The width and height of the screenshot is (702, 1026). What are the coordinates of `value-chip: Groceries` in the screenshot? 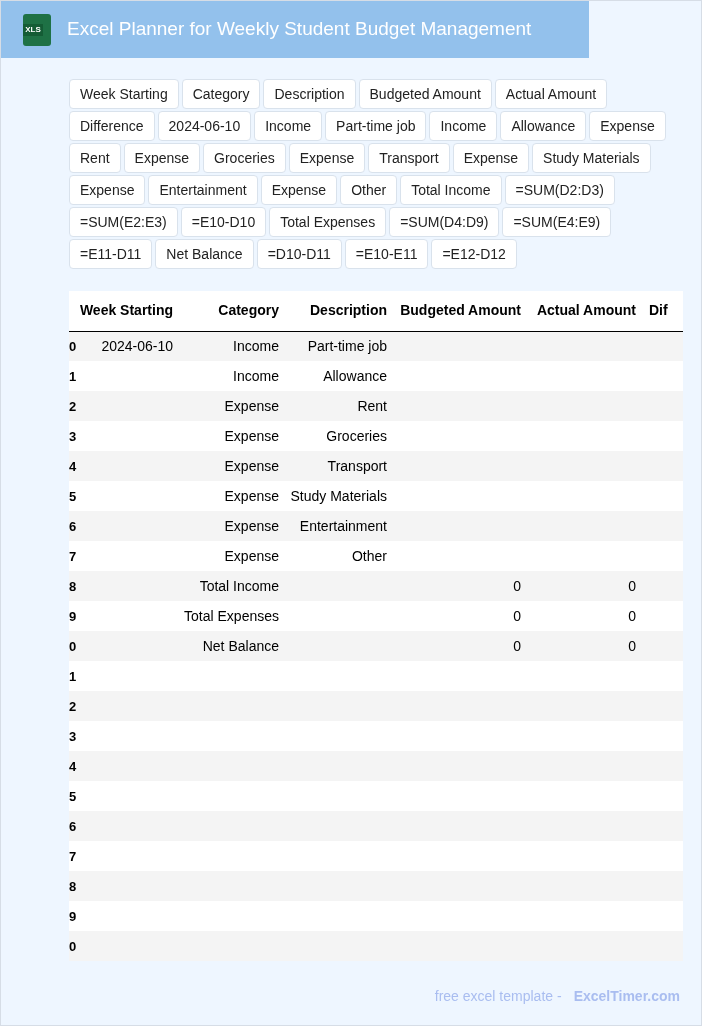 It's located at (244, 158).